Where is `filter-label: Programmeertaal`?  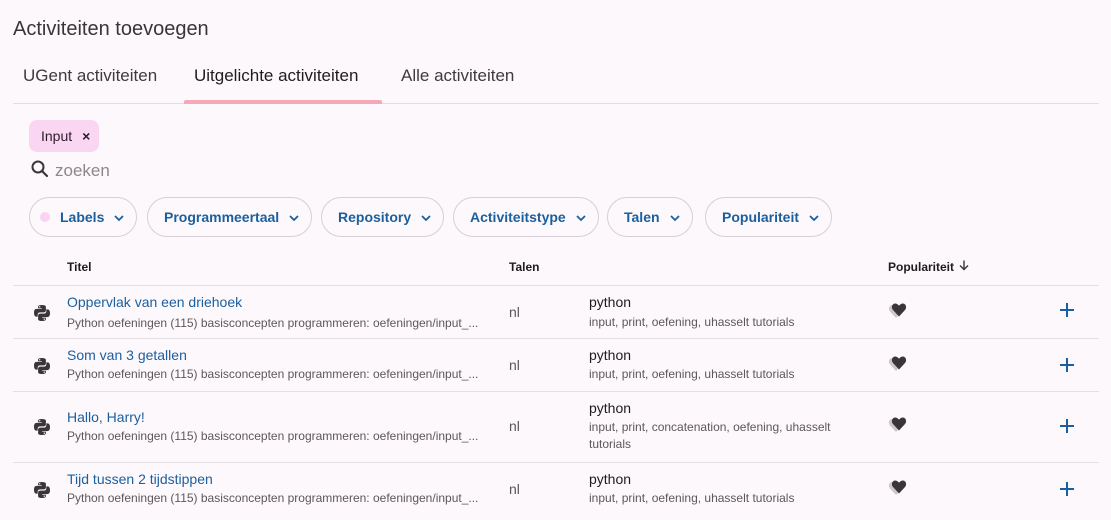
filter-label: Programmeertaal is located at coordinates (222, 217).